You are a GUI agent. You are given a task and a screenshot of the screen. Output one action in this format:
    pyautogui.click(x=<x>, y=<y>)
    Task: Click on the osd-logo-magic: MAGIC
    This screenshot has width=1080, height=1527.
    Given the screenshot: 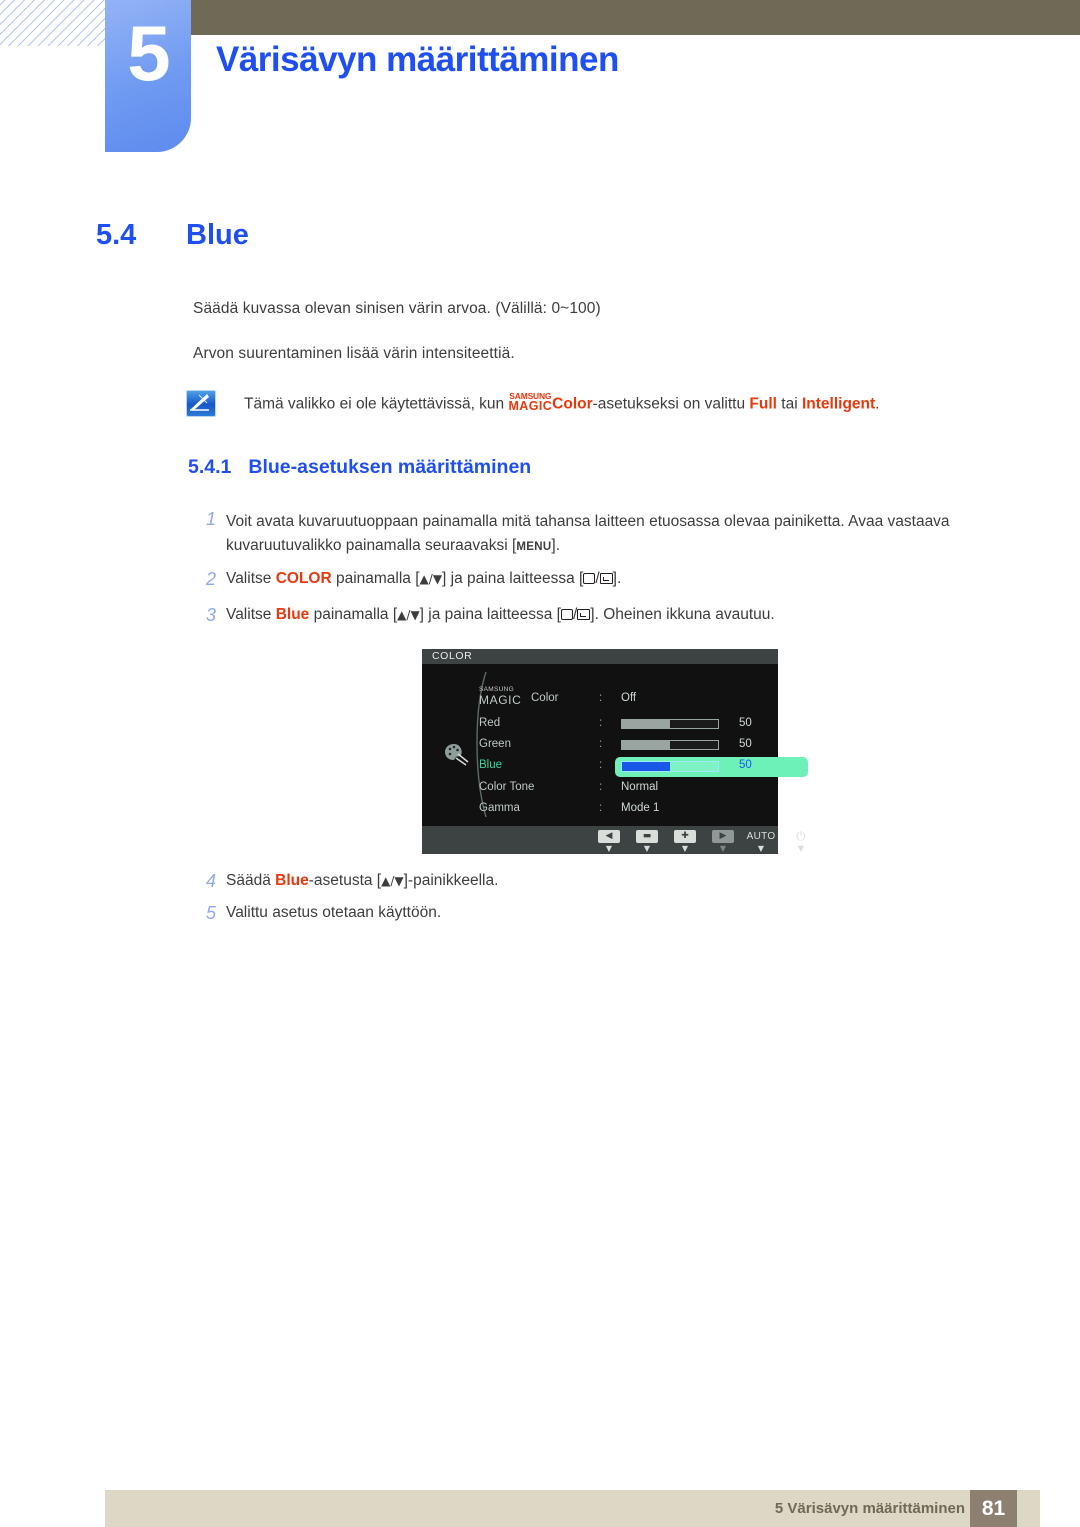 What is the action you would take?
    pyautogui.click(x=500, y=699)
    